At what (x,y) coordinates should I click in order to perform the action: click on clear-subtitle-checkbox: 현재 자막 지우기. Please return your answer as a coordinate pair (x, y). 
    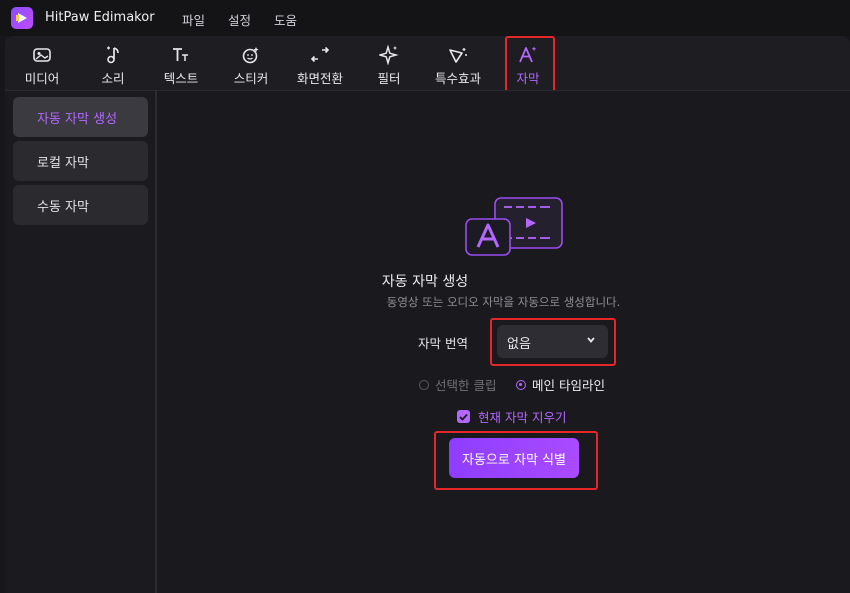
    Looking at the image, I should click on (511, 416).